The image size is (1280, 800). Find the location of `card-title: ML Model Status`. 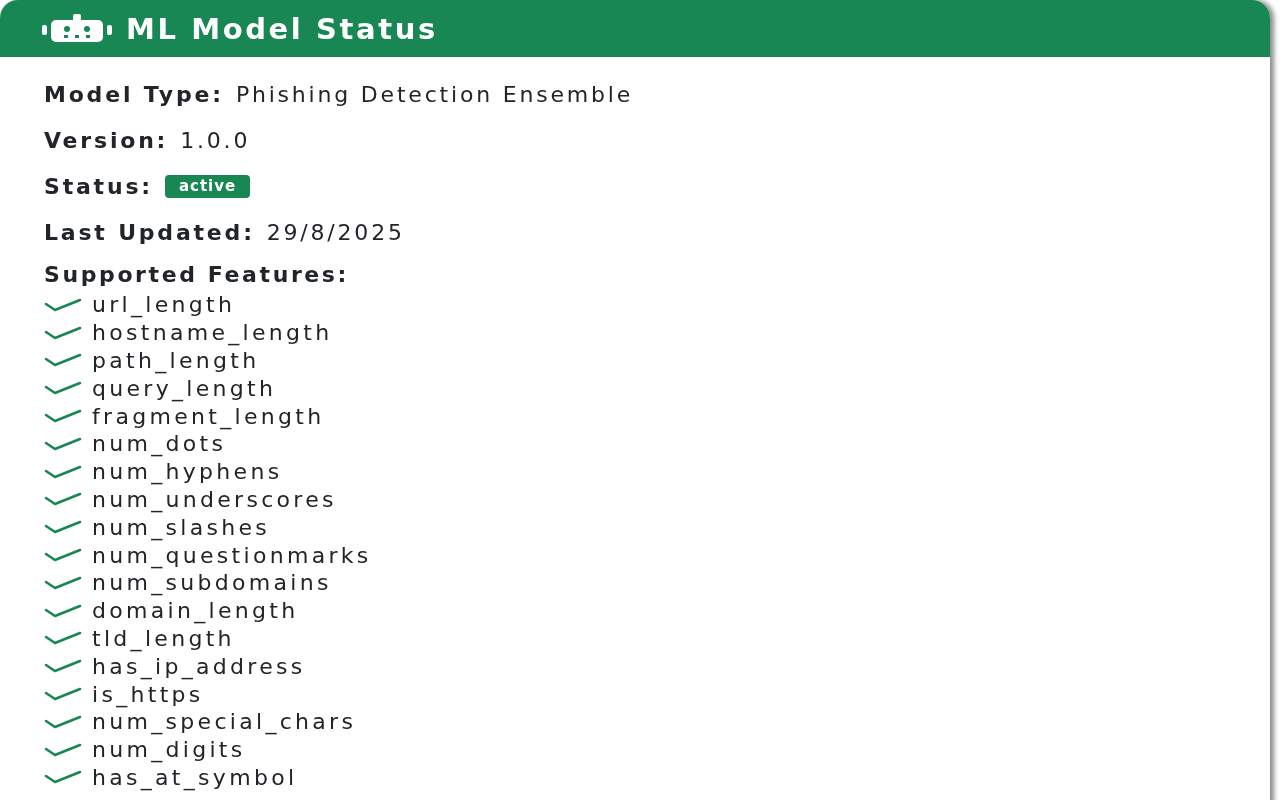

card-title: ML Model Status is located at coordinates (282, 28).